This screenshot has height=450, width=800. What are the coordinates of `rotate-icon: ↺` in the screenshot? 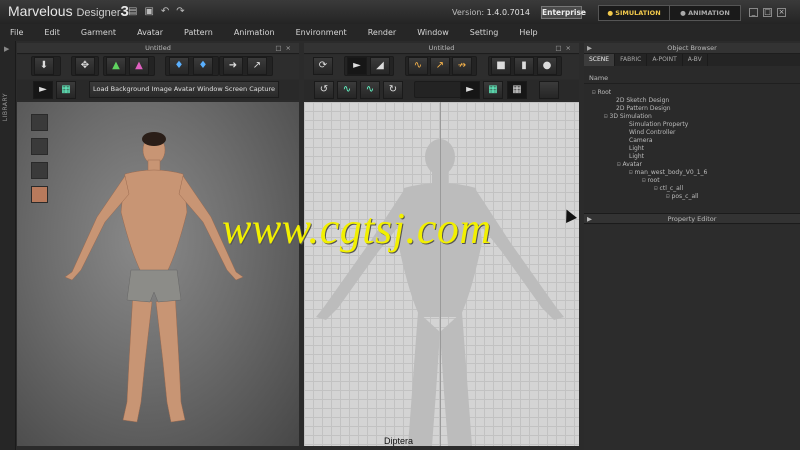 It's located at (324, 90).